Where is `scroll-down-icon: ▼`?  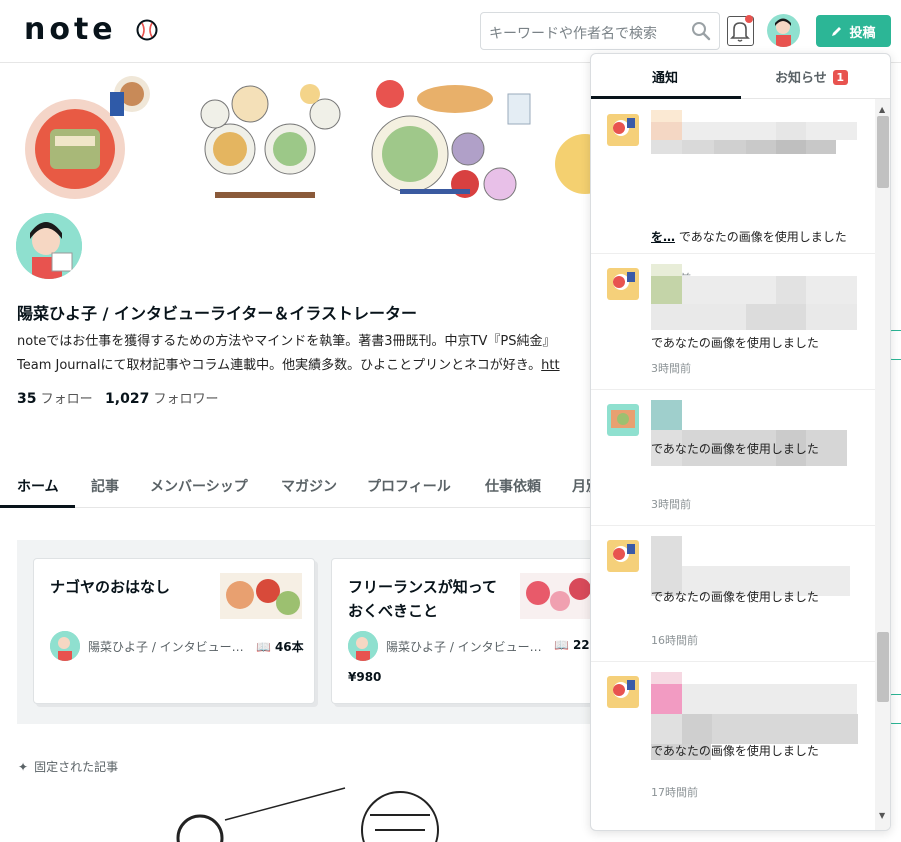
scroll-down-icon: ▼ is located at coordinates (882, 815).